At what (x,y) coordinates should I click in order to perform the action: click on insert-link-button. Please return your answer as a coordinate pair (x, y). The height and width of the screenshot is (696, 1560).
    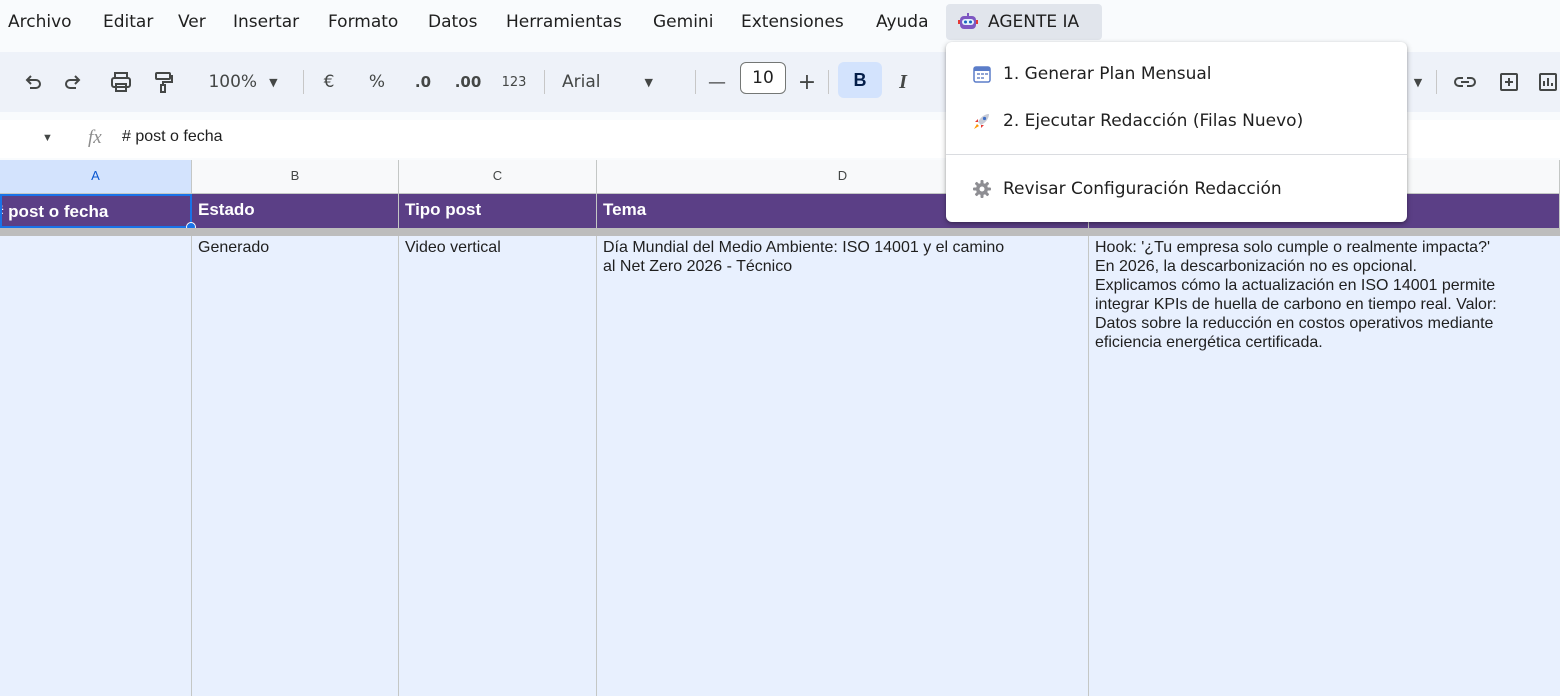
    Looking at the image, I should click on (1465, 82).